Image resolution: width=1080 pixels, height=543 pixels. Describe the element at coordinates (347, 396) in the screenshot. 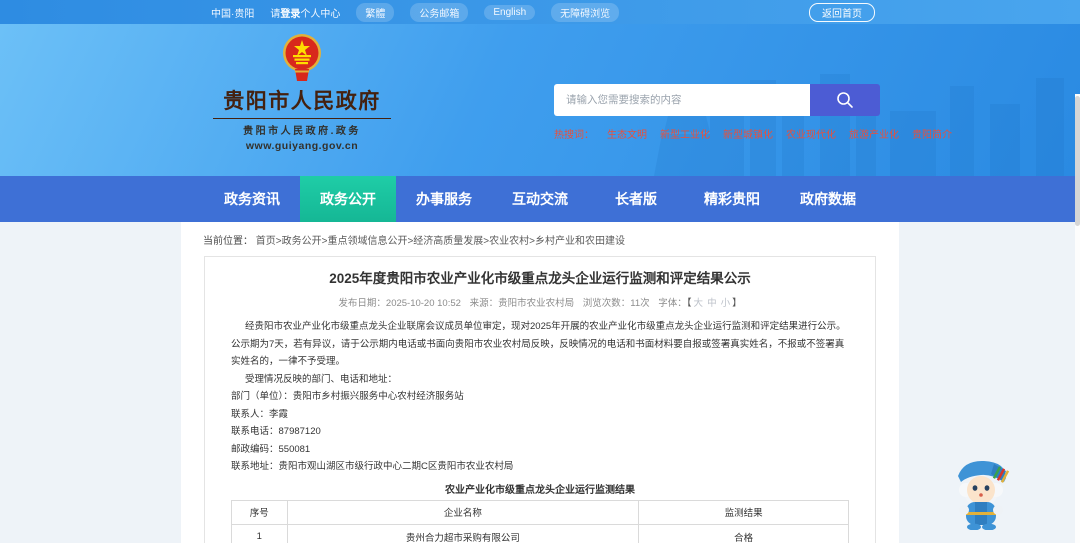

I see `paragraph-department: 部门（单位）：贵阳市乡村振兴服务中心农村经济服务站` at that location.